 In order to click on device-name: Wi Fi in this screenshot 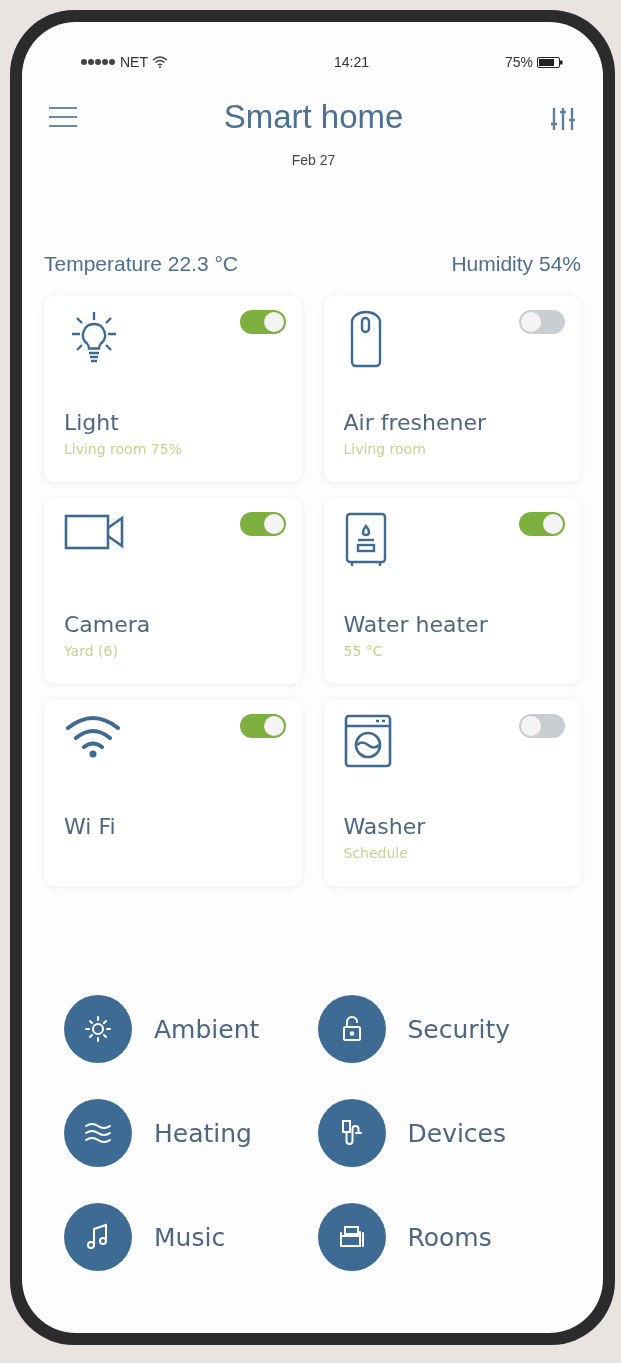, I will do `click(90, 826)`.